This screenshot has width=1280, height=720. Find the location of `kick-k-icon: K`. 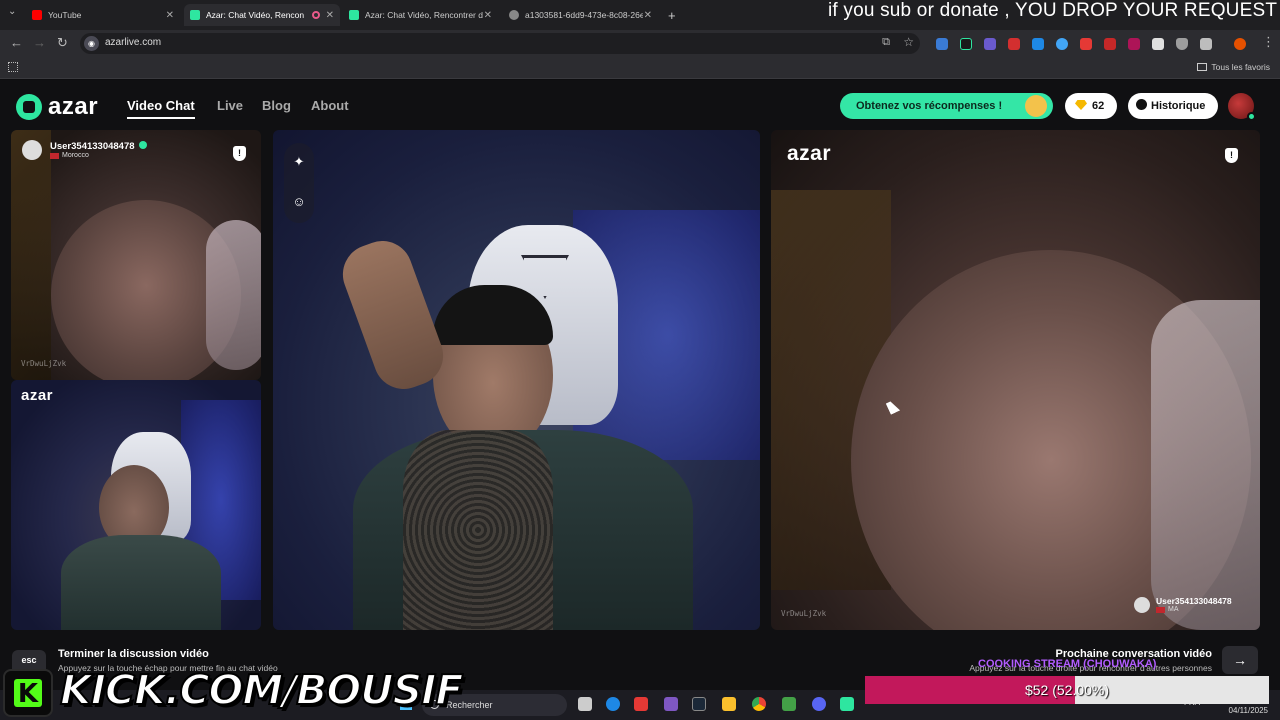

kick-k-icon: K is located at coordinates (28, 694).